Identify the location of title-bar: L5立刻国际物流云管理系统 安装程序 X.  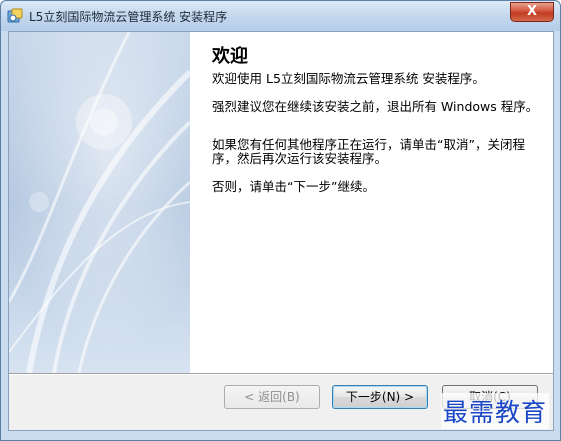
(280, 16).